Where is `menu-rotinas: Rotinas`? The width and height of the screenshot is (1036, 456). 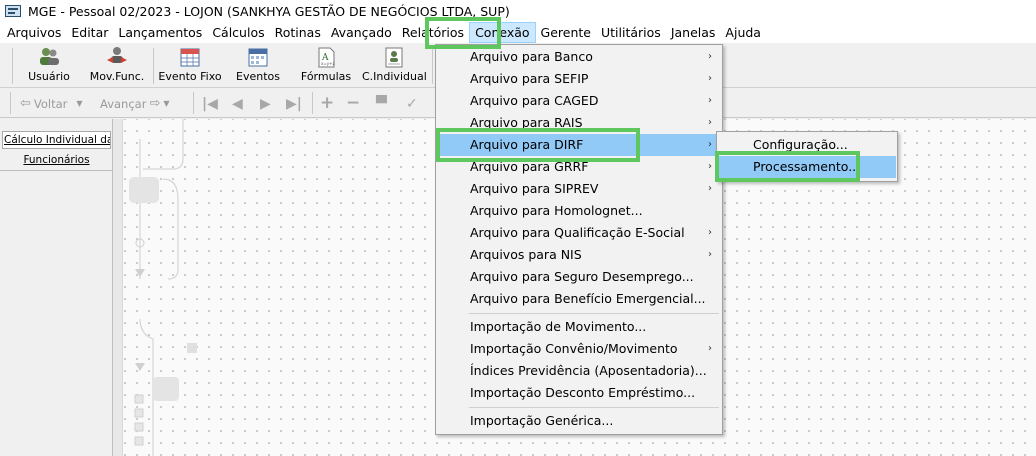 menu-rotinas: Rotinas is located at coordinates (298, 32).